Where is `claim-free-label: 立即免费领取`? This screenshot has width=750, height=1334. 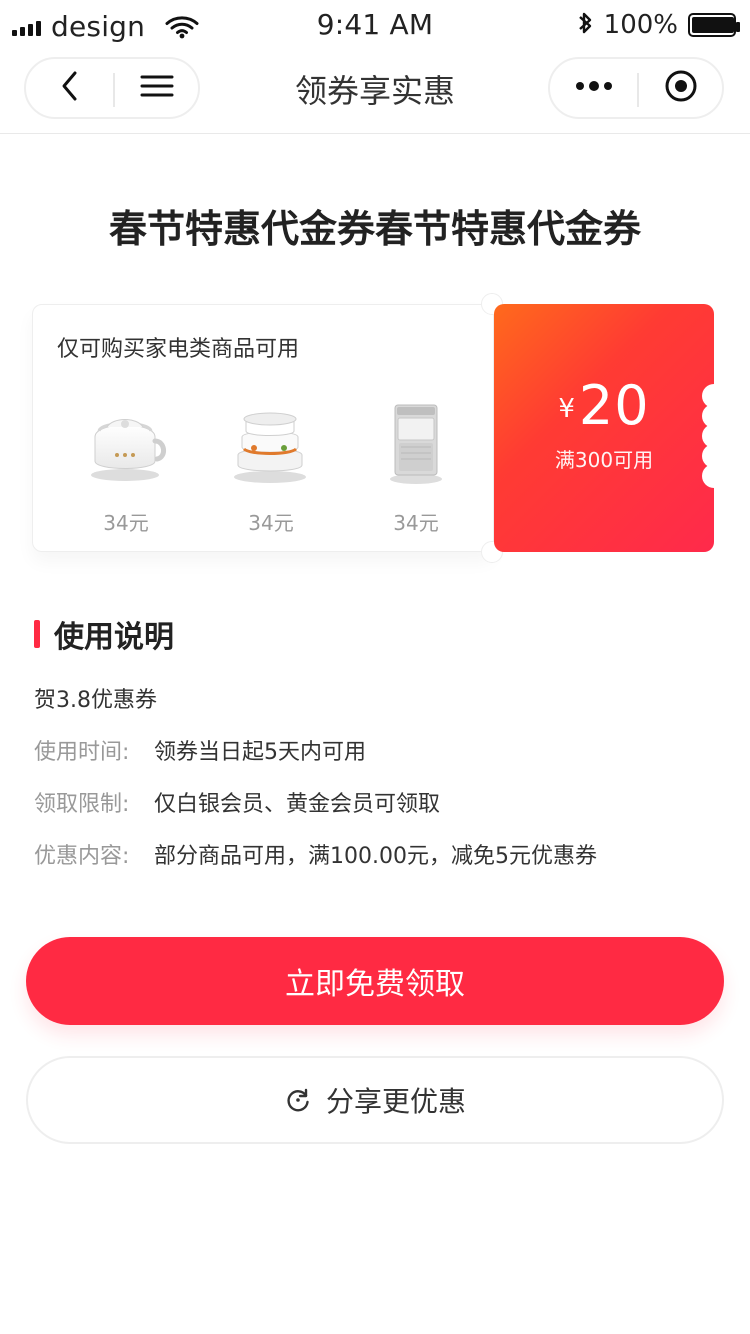 claim-free-label: 立即免费领取 is located at coordinates (375, 984).